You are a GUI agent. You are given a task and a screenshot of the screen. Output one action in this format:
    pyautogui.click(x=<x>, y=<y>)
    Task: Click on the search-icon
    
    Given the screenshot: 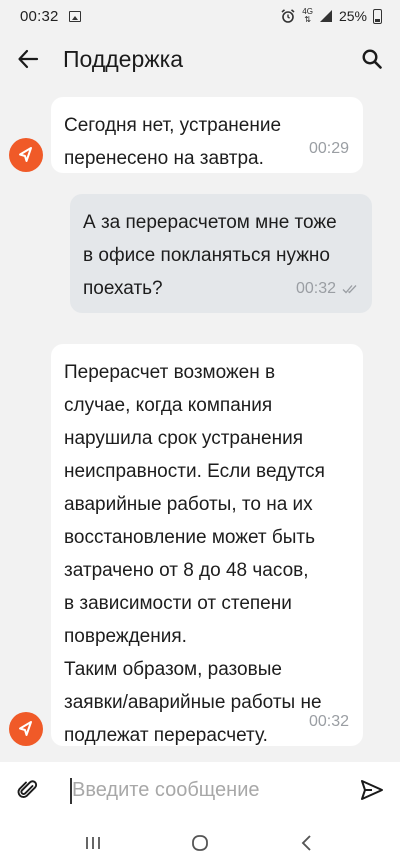 What is the action you would take?
    pyautogui.click(x=372, y=59)
    